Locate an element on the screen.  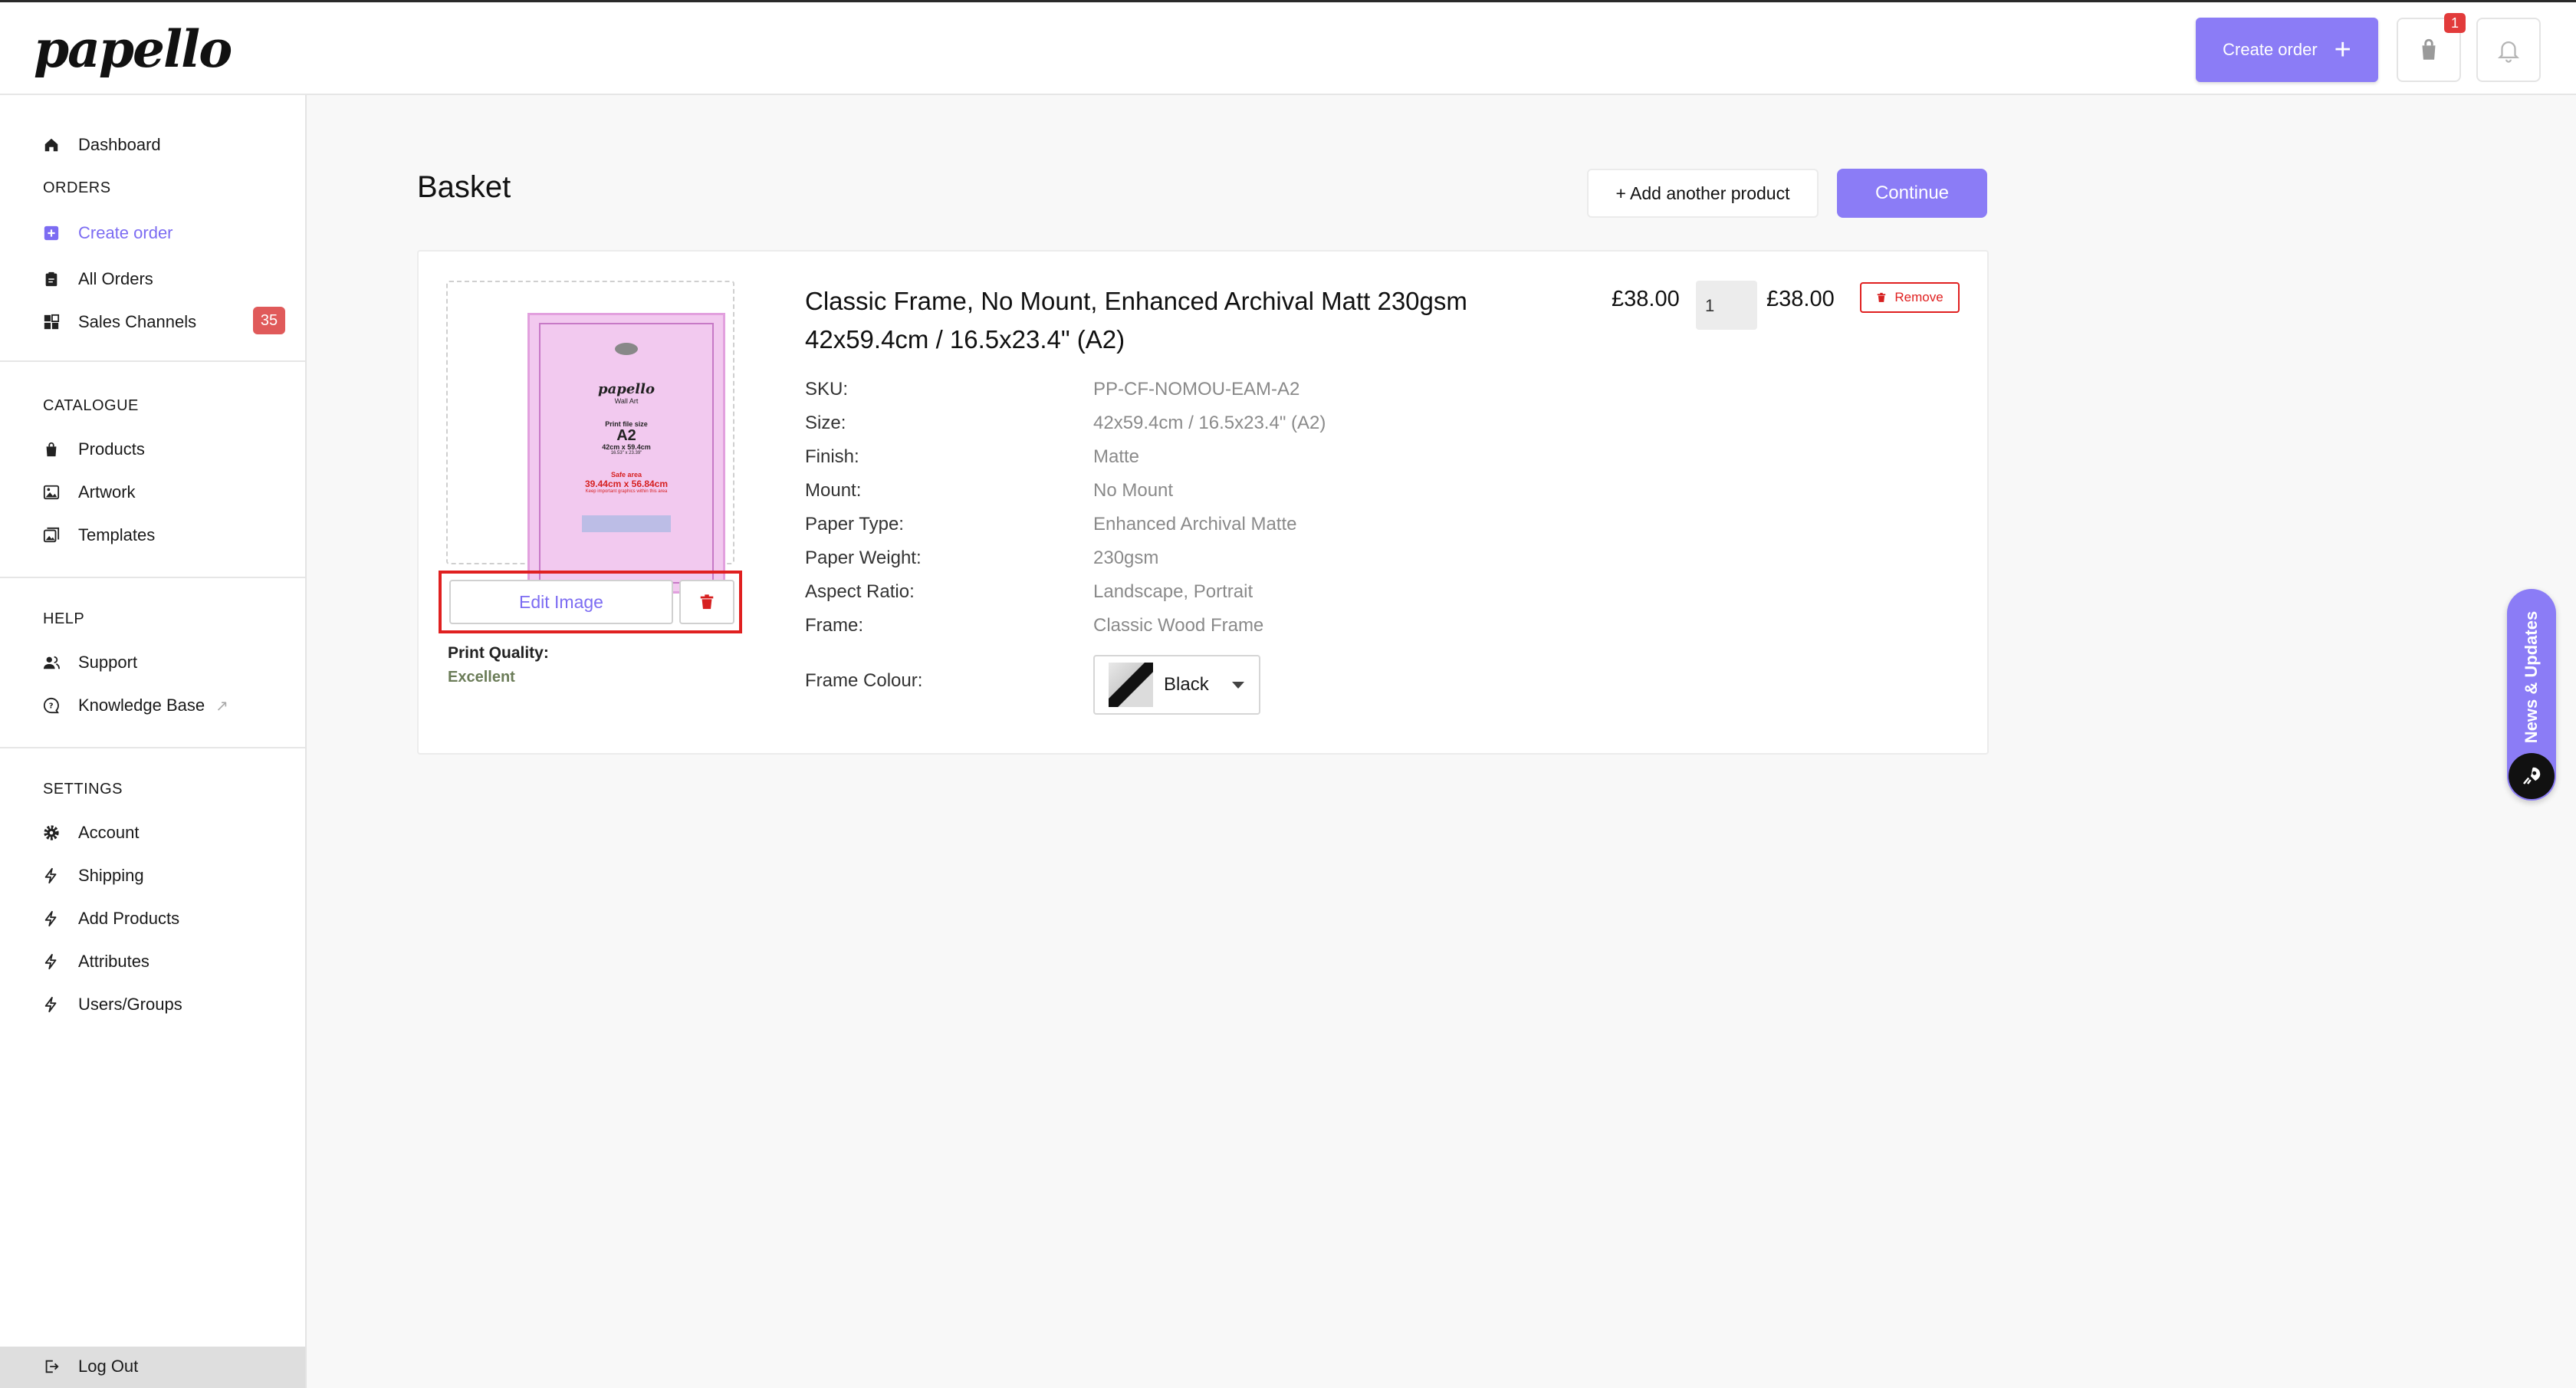
sidebar-item-artwork: Artwork is located at coordinates (89, 492).